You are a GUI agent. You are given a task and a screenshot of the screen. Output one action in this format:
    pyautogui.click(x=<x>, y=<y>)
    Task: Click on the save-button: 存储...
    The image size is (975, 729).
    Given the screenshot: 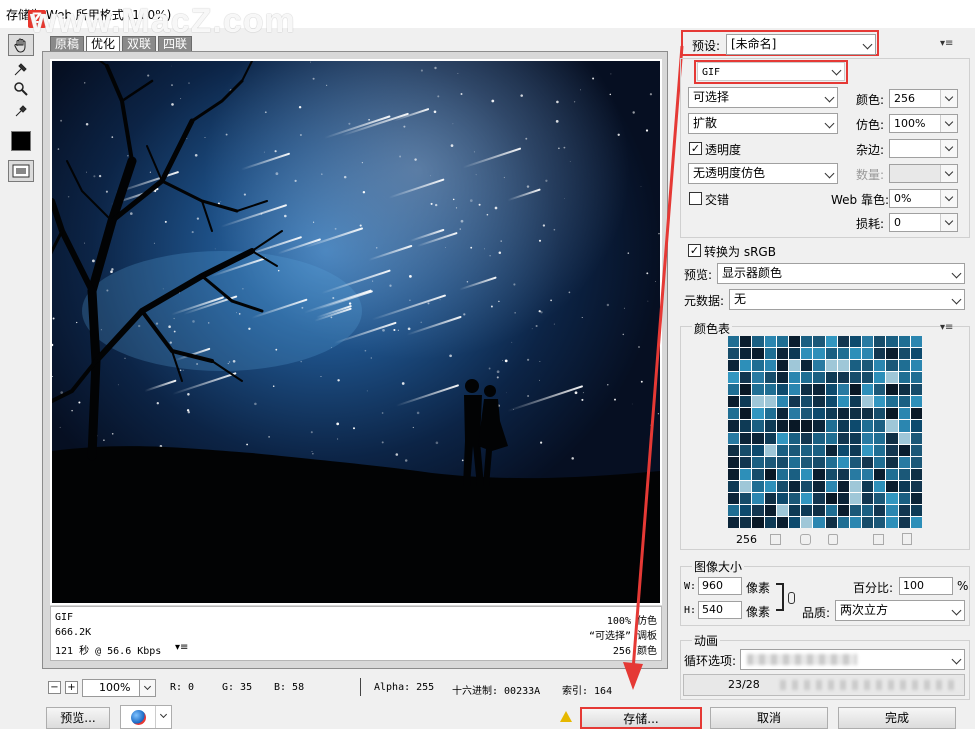 What is the action you would take?
    pyautogui.click(x=641, y=718)
    